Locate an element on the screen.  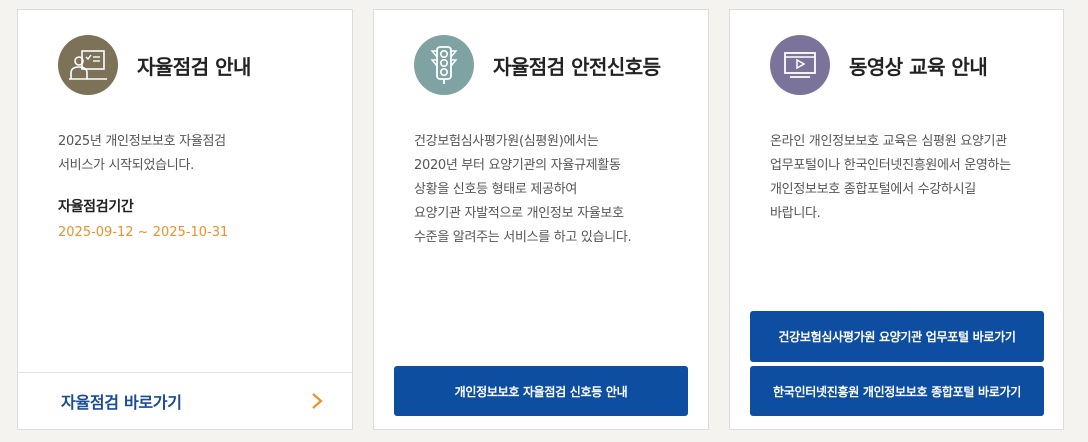
chevron-right-icon is located at coordinates (317, 401).